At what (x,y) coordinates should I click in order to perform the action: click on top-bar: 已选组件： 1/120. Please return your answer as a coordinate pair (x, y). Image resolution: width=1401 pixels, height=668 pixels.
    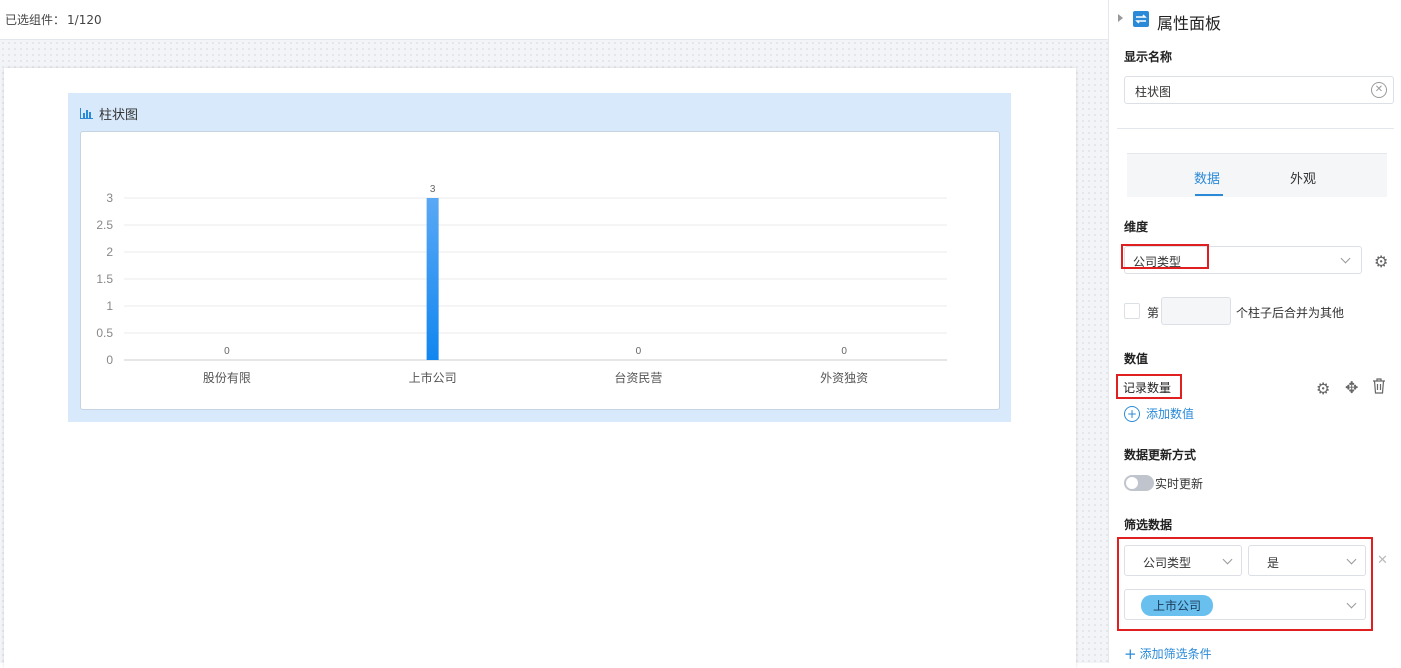
    Looking at the image, I should click on (554, 20).